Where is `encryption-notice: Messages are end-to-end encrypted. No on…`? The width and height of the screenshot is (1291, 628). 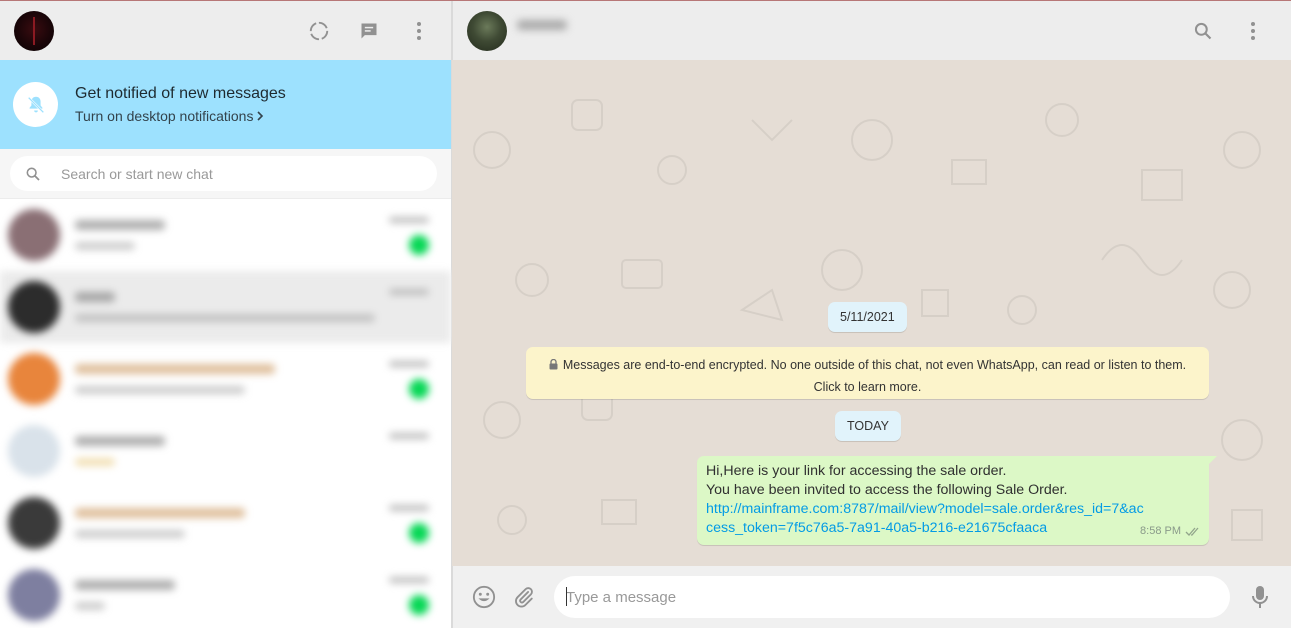
encryption-notice: Messages are end-to-end encrypted. No on… is located at coordinates (867, 373).